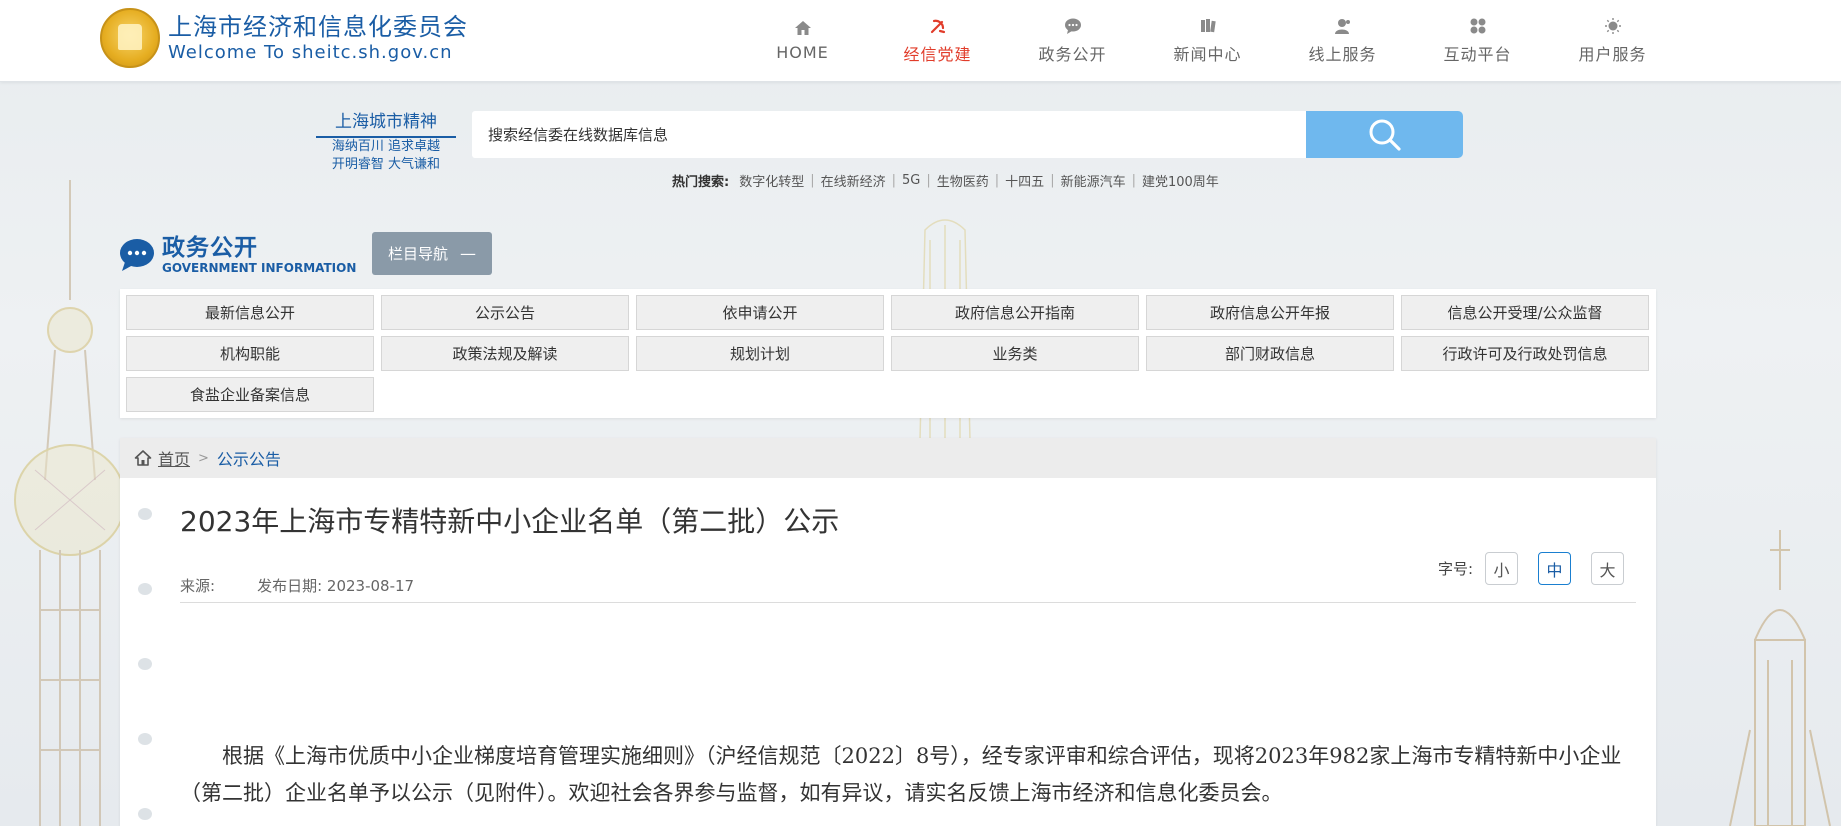 The height and width of the screenshot is (826, 1841). I want to click on collapse-icon: —, so click(468, 253).